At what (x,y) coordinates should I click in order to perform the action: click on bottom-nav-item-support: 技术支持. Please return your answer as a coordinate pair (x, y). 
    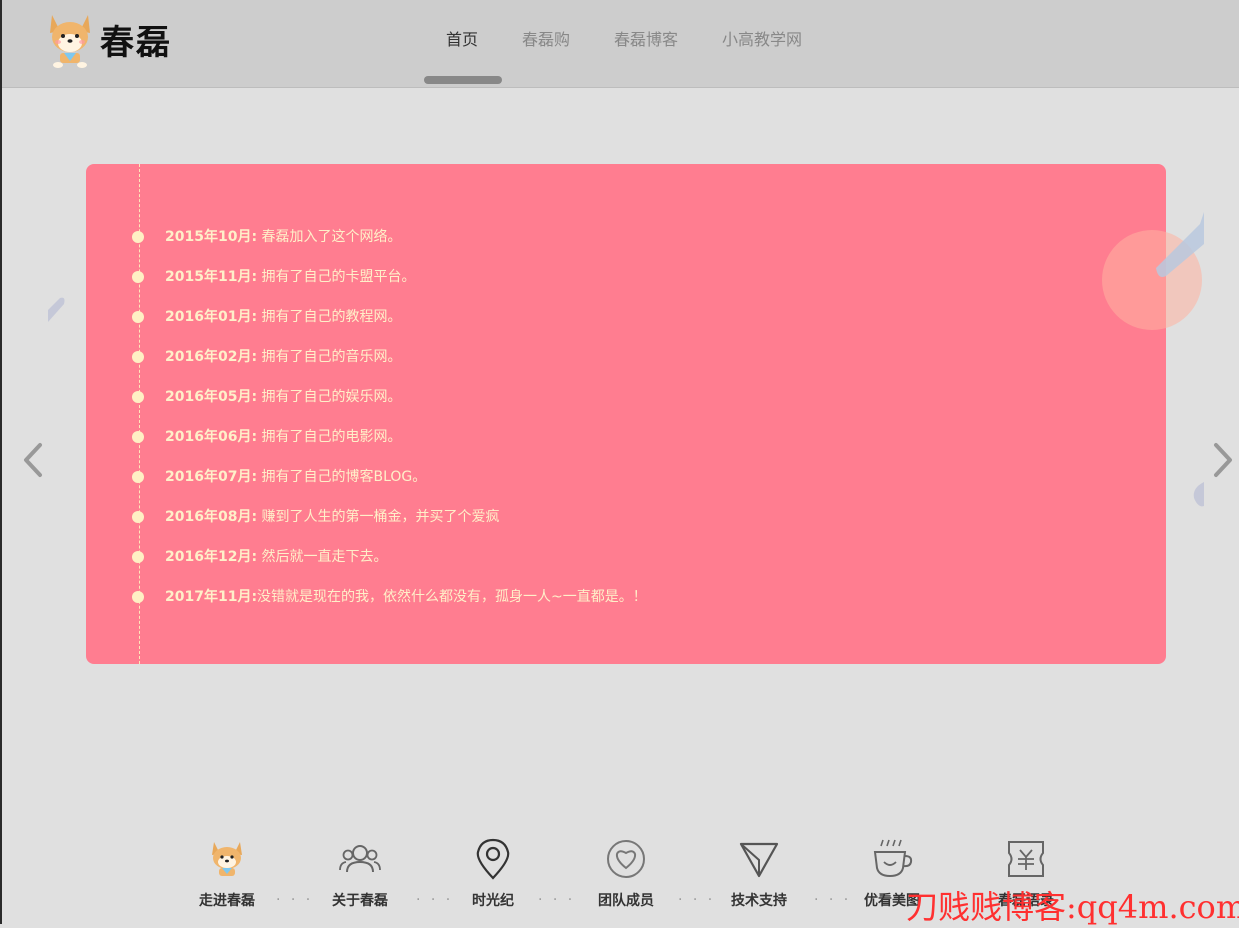
    Looking at the image, I should click on (759, 874).